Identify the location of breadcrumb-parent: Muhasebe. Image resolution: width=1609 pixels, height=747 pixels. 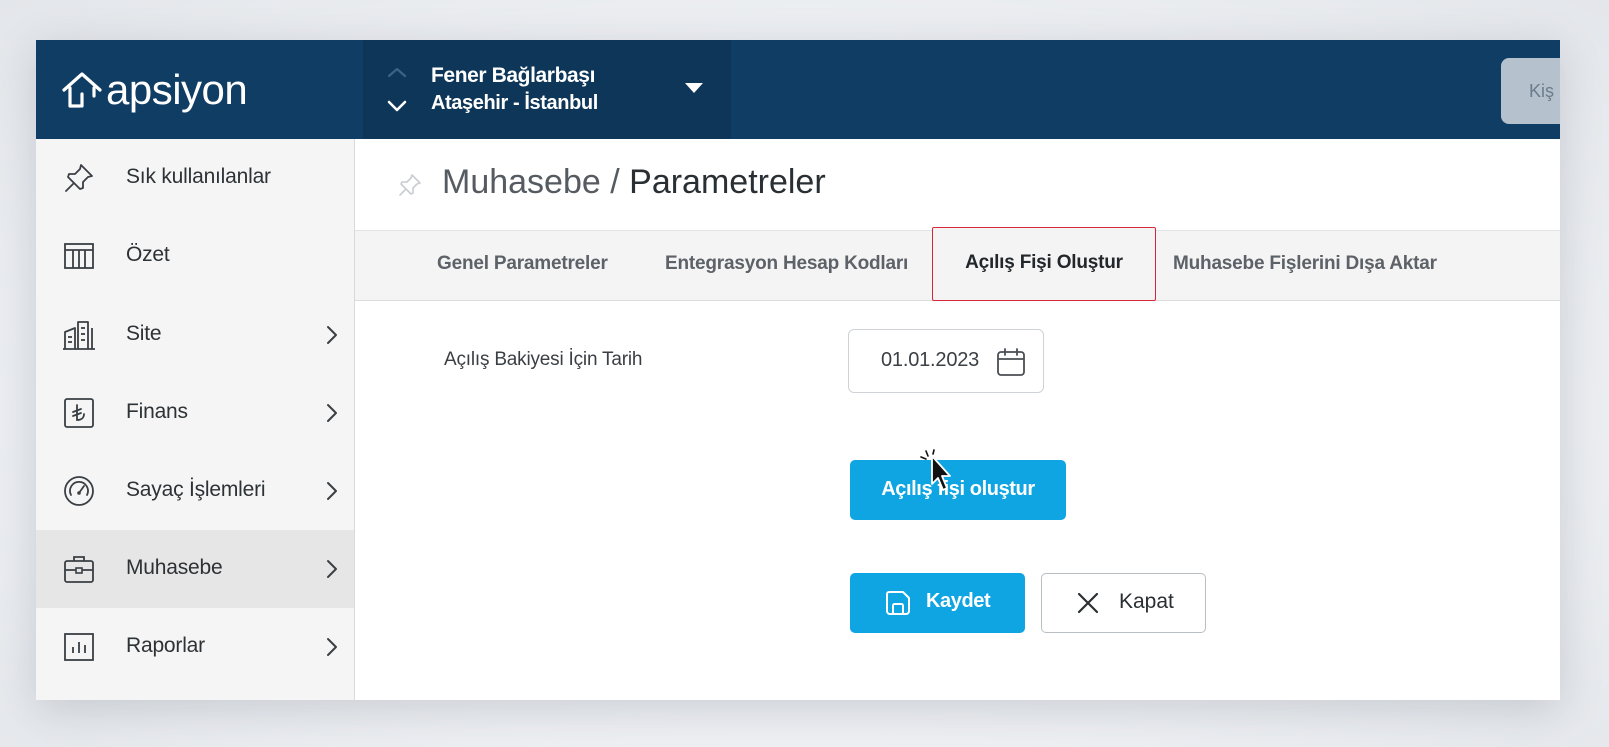
(521, 182).